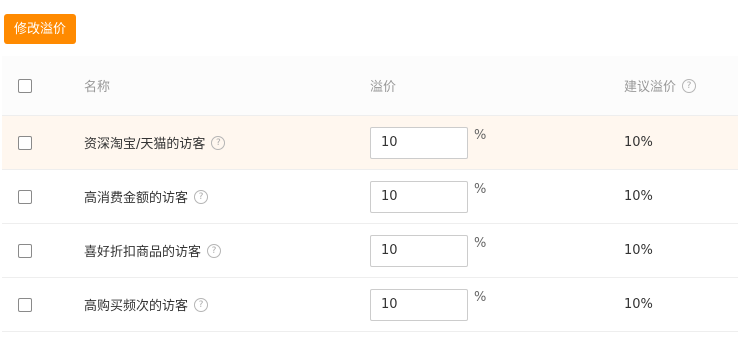 Image resolution: width=738 pixels, height=338 pixels. I want to click on header-name: 名称, so click(97, 87).